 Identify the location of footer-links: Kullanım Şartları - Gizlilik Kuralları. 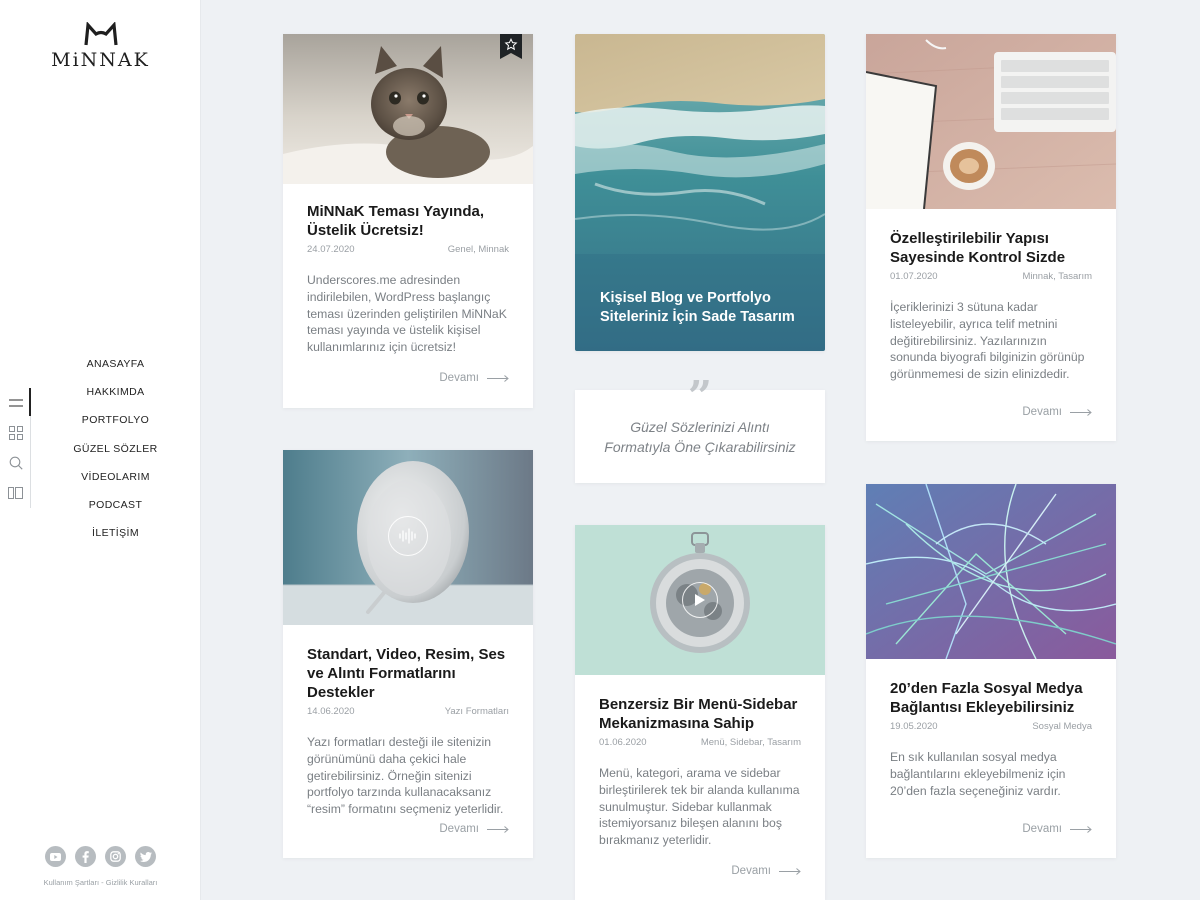
(100, 882).